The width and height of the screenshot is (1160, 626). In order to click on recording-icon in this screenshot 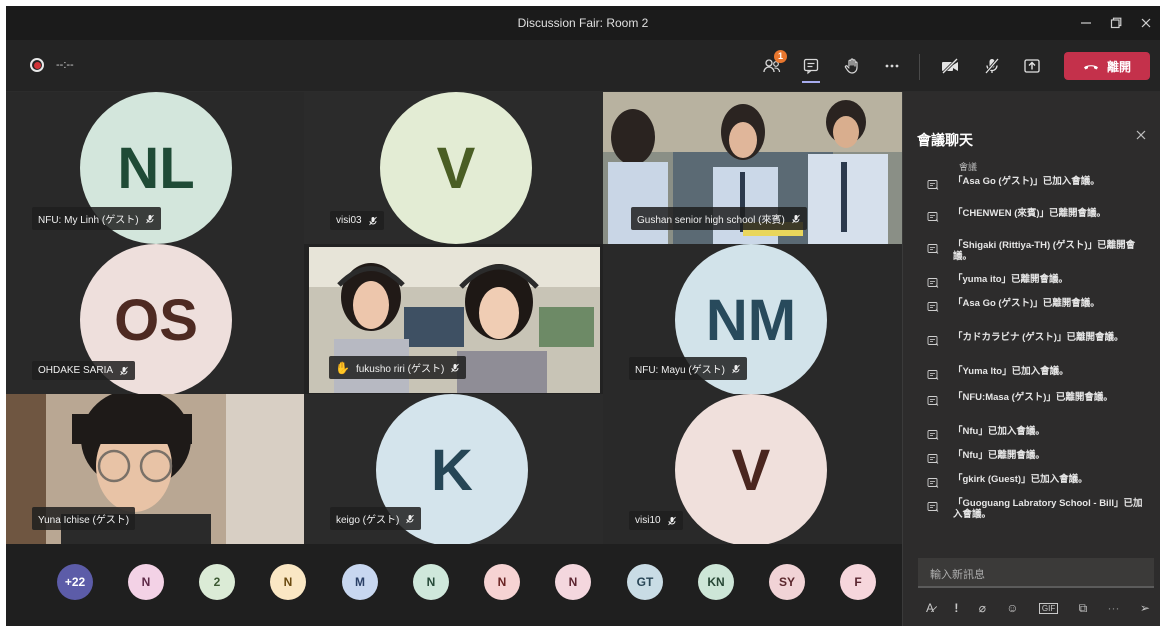, I will do `click(37, 65)`.